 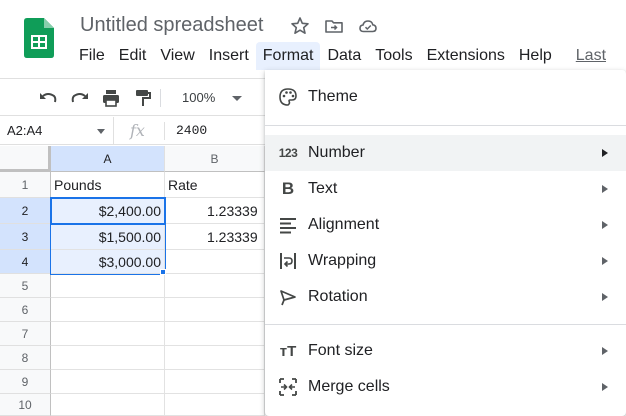 What do you see at coordinates (92, 56) in the screenshot?
I see `menu-file: File` at bounding box center [92, 56].